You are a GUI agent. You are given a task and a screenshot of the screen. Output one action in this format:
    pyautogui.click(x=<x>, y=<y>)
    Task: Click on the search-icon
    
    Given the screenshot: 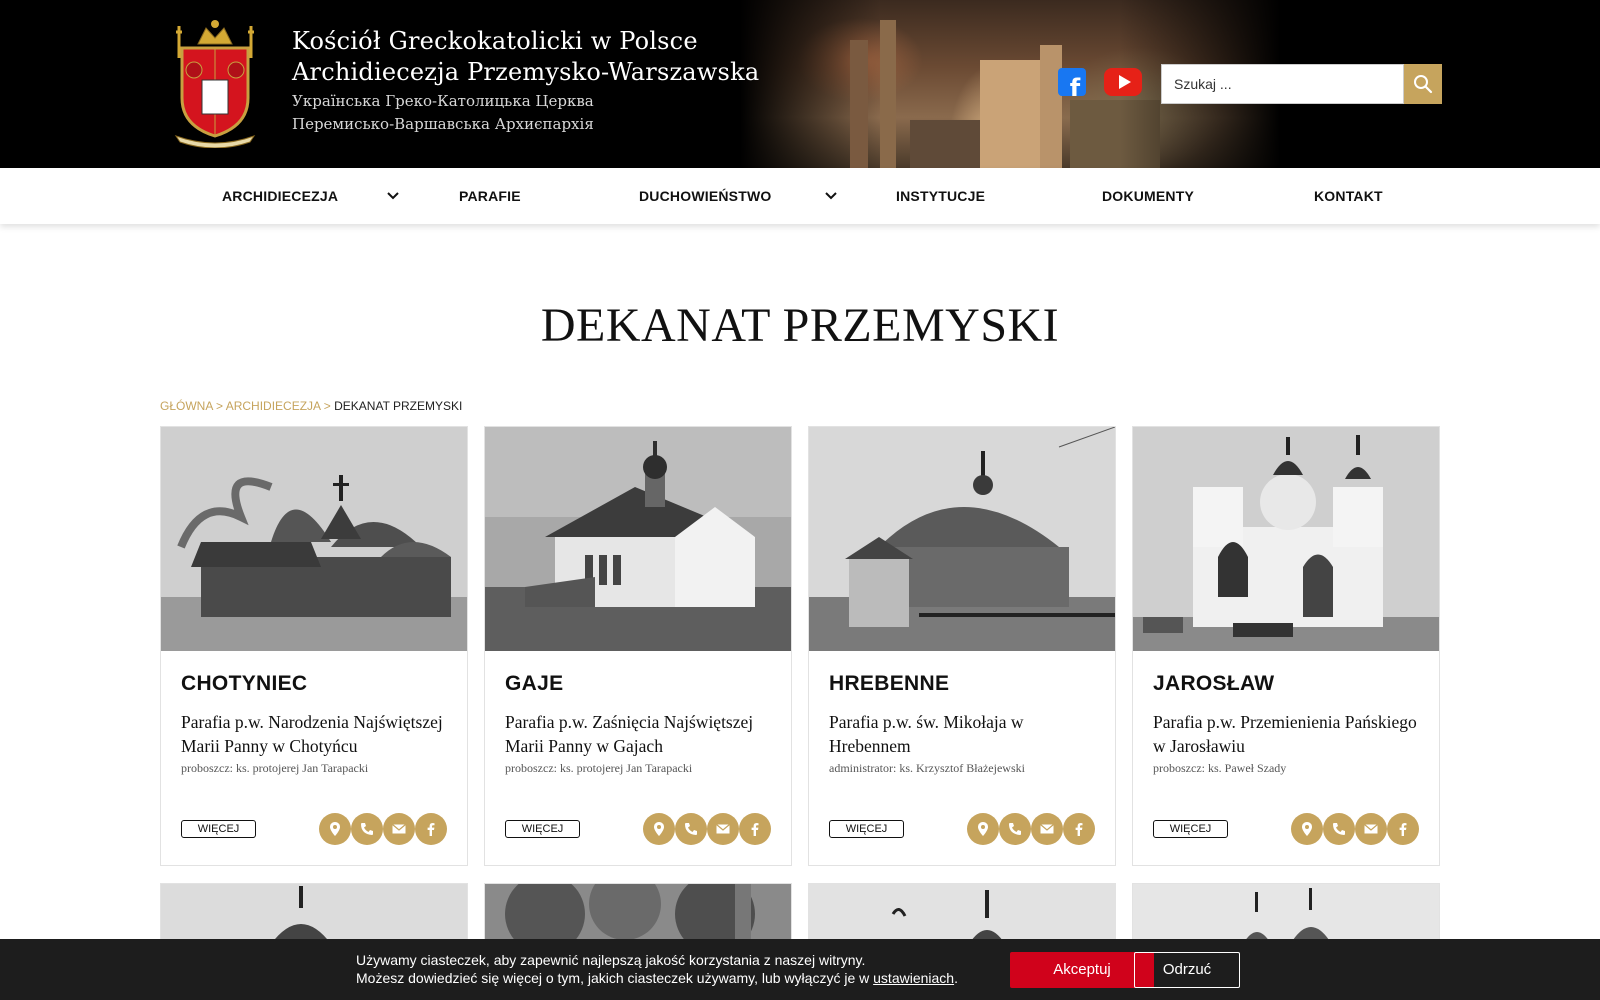 What is the action you would take?
    pyautogui.click(x=1423, y=84)
    